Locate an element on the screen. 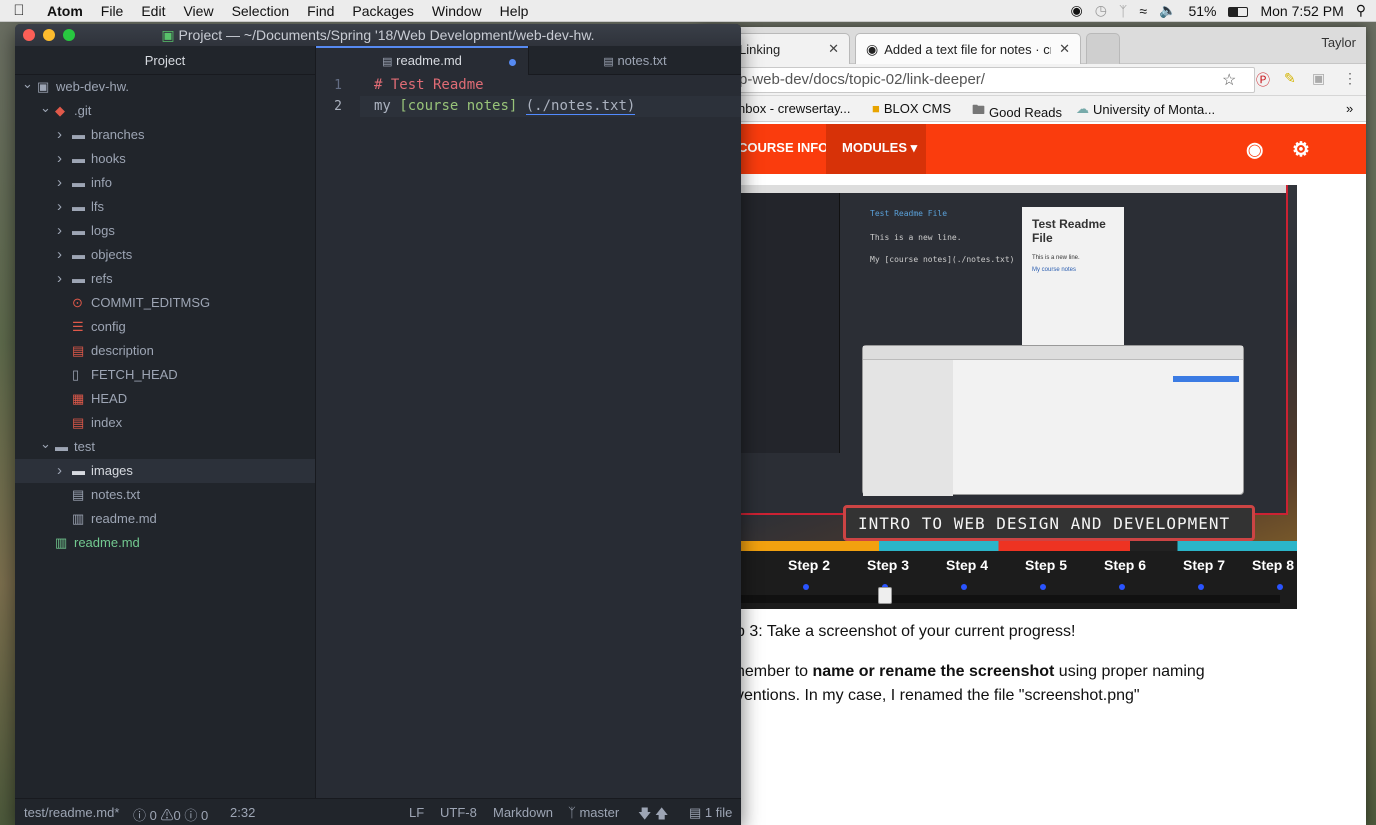 The image size is (1376, 825). extension-icon: ▣ is located at coordinates (1318, 78).